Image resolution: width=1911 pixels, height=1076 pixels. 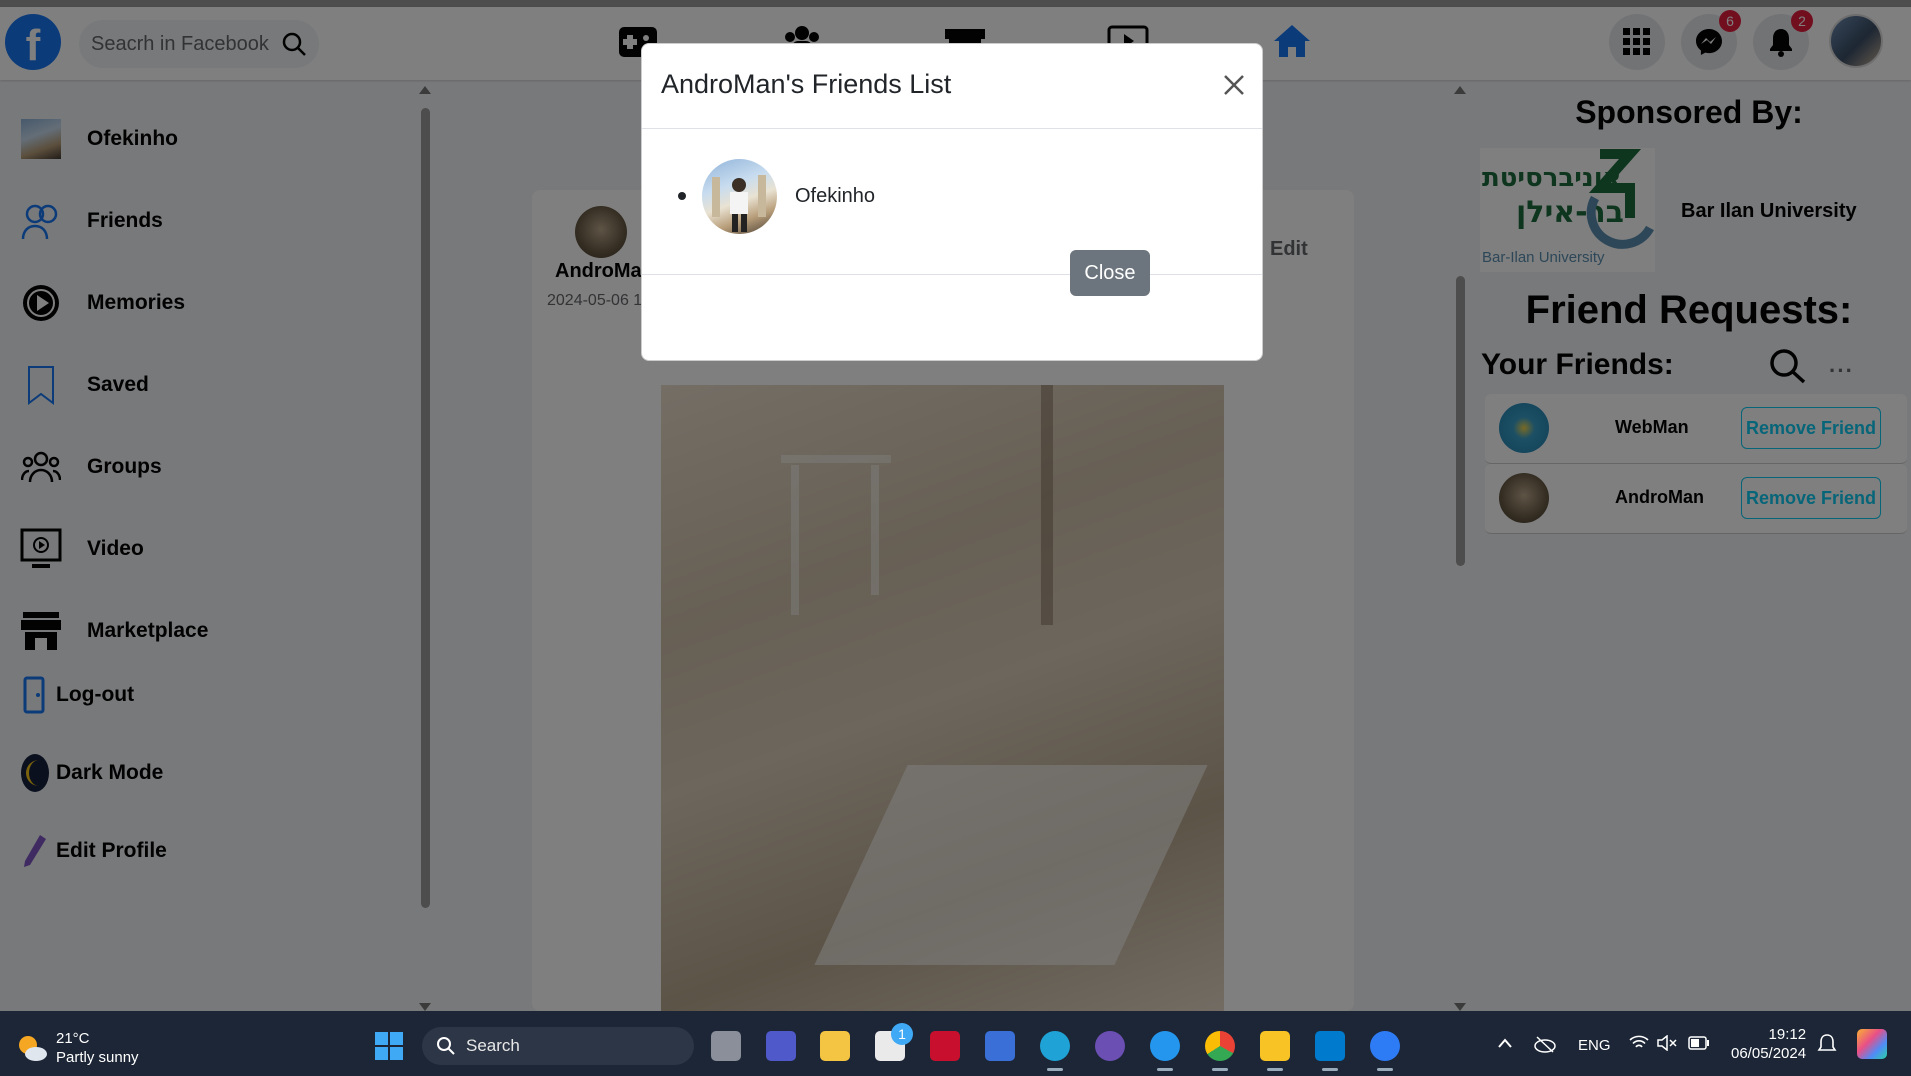 I want to click on close-button: Close, so click(x=1110, y=273).